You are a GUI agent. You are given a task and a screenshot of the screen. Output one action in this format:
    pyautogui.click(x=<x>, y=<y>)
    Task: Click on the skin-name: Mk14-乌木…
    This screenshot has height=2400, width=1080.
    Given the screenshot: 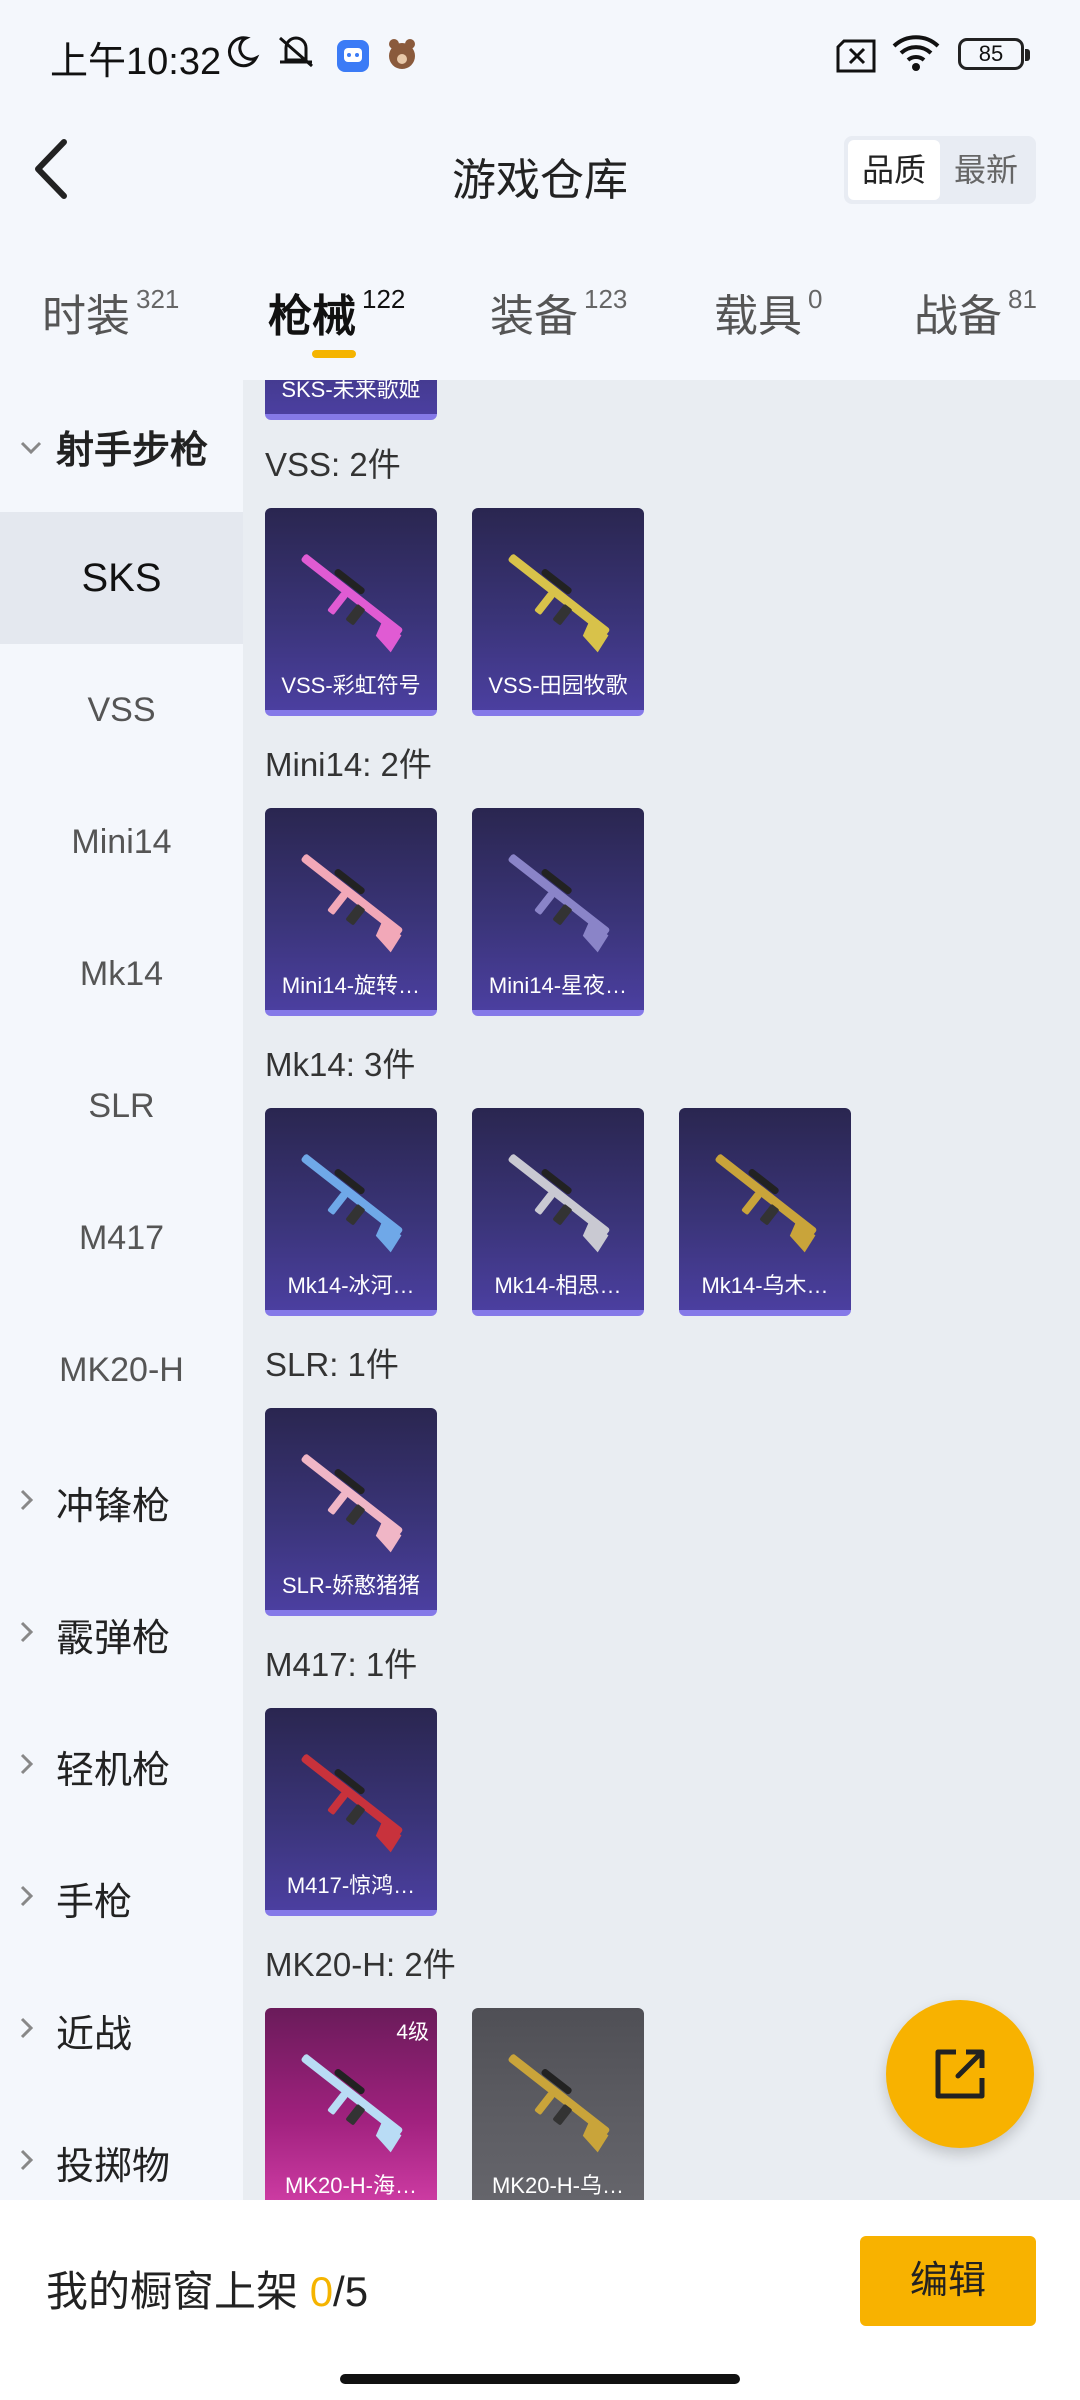 What is the action you would take?
    pyautogui.click(x=765, y=1285)
    